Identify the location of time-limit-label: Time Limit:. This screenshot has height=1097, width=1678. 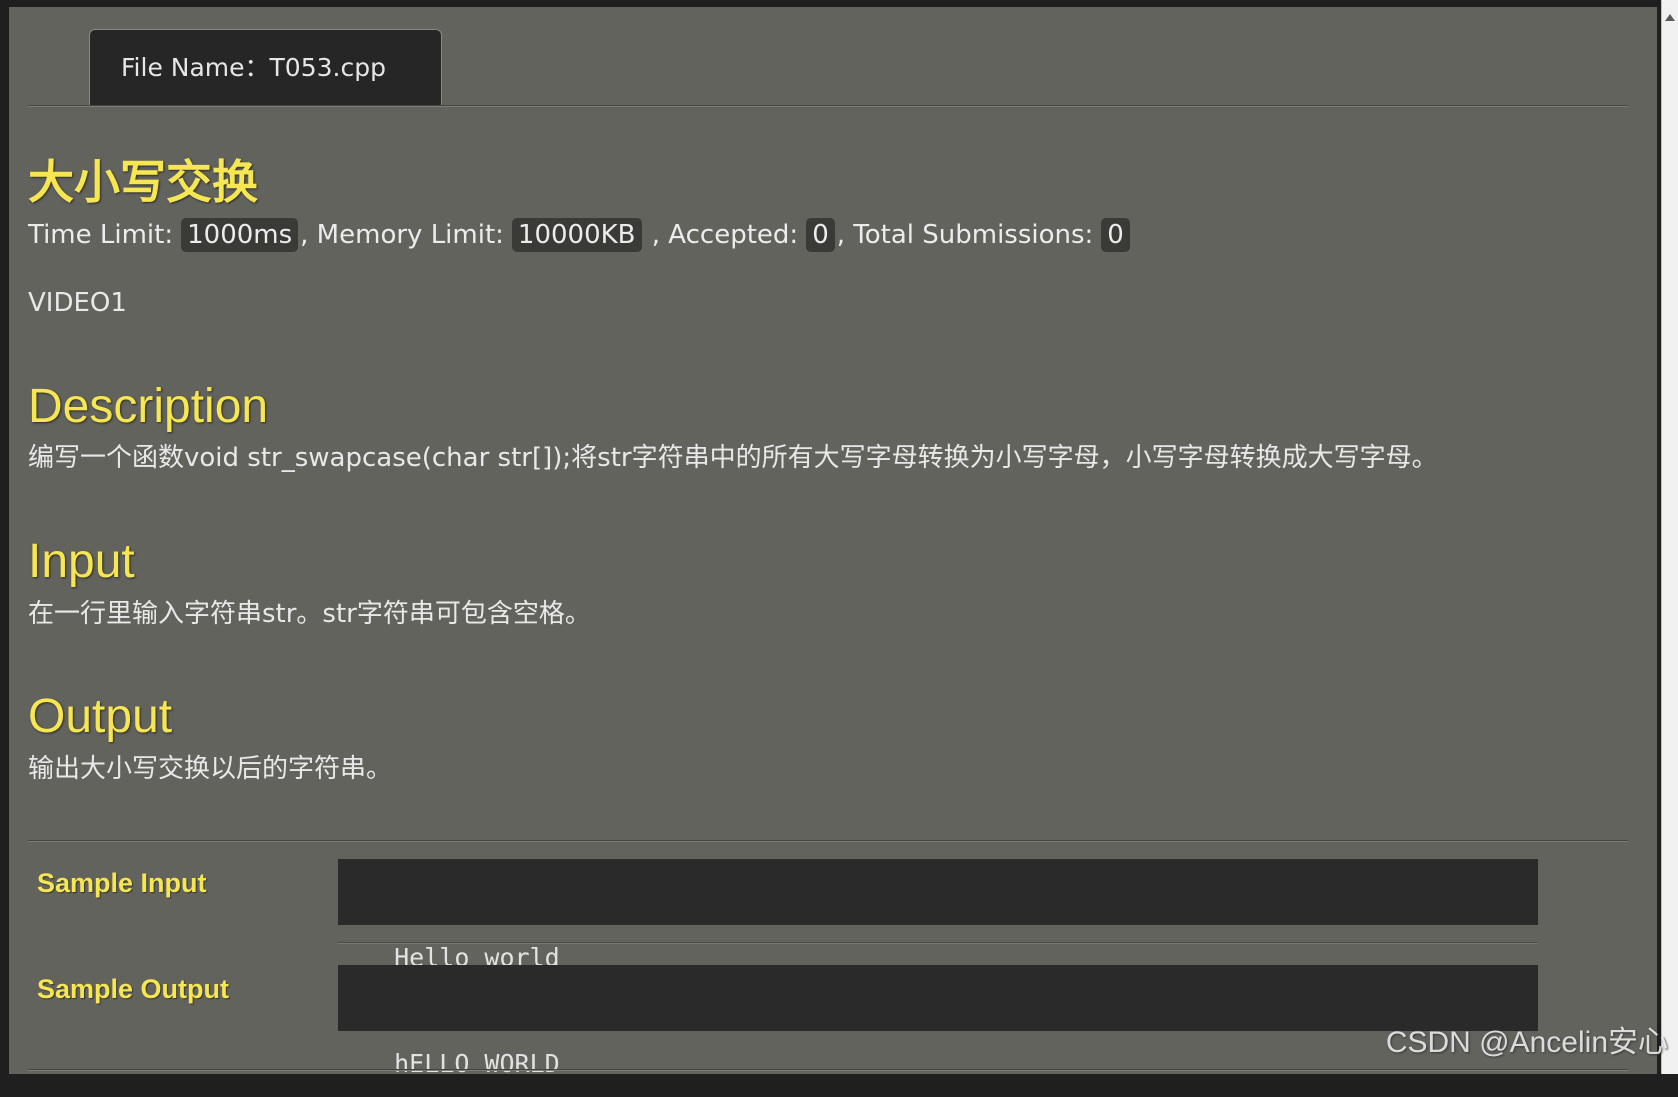
(101, 235).